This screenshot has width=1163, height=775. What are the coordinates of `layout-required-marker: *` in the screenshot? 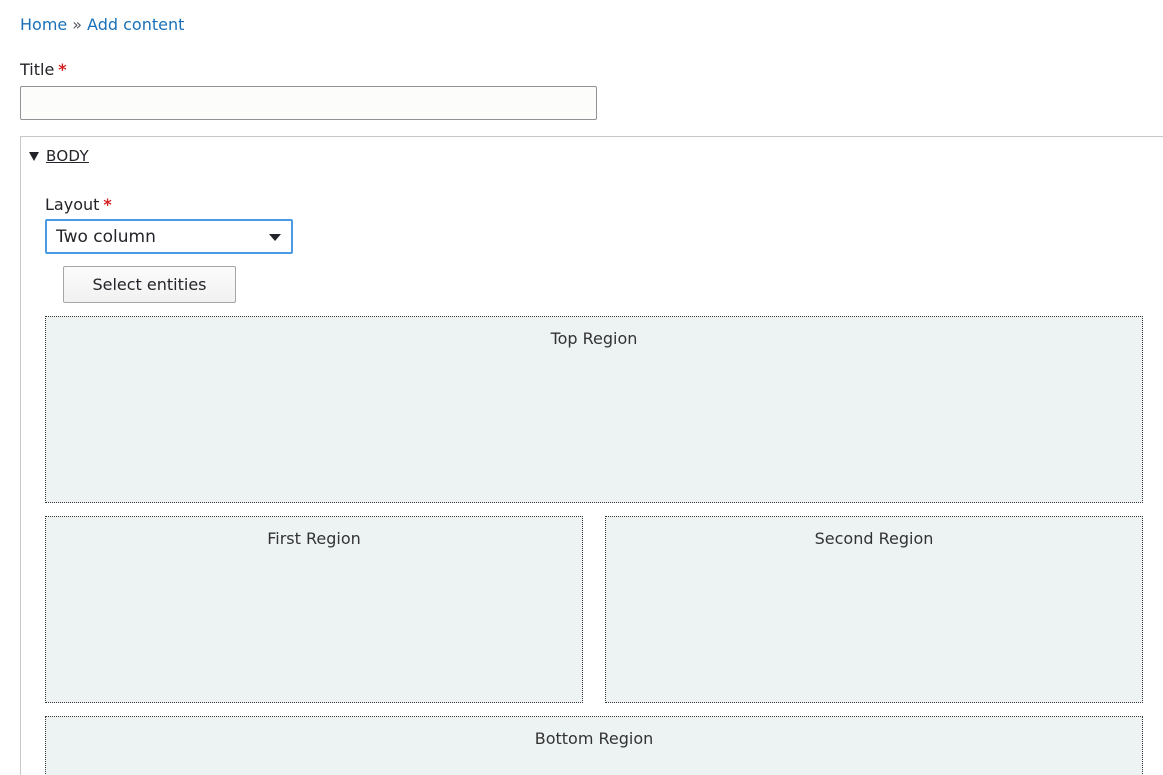 It's located at (107, 204).